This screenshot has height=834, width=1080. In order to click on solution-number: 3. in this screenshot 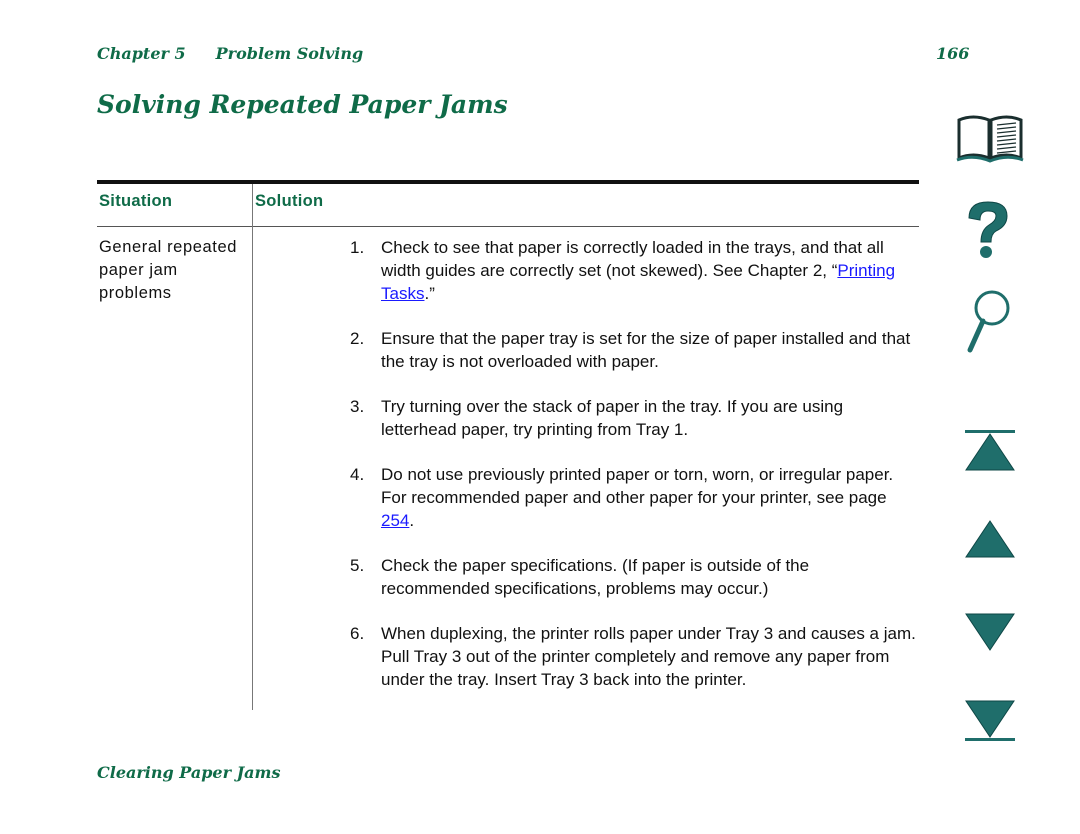, I will do `click(357, 406)`.